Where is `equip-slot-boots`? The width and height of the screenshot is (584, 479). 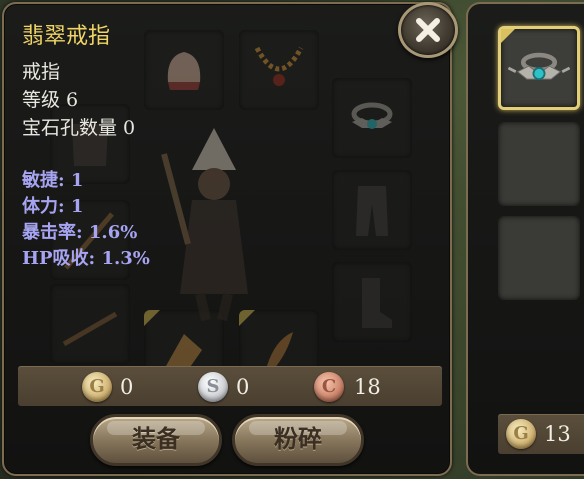 equip-slot-boots is located at coordinates (372, 302).